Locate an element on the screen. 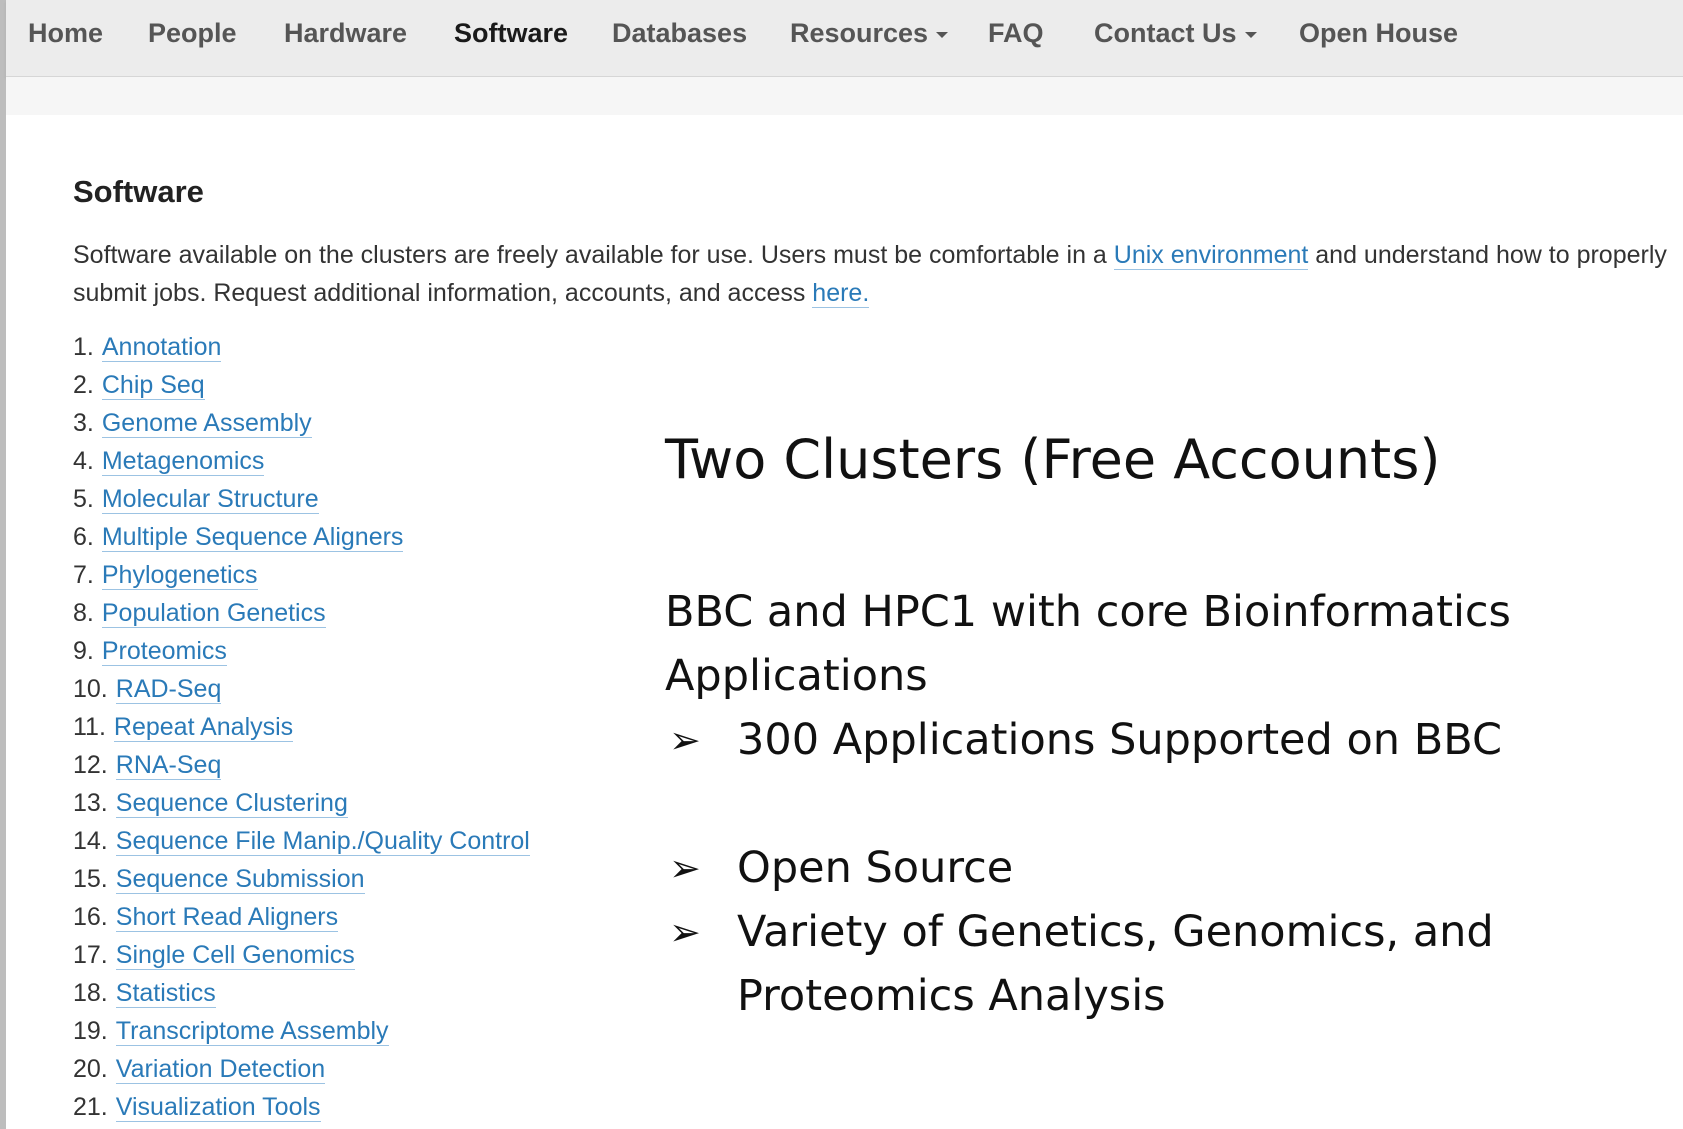 This screenshot has height=1129, width=1683. software-category-link: Visualization Tools is located at coordinates (218, 1107).